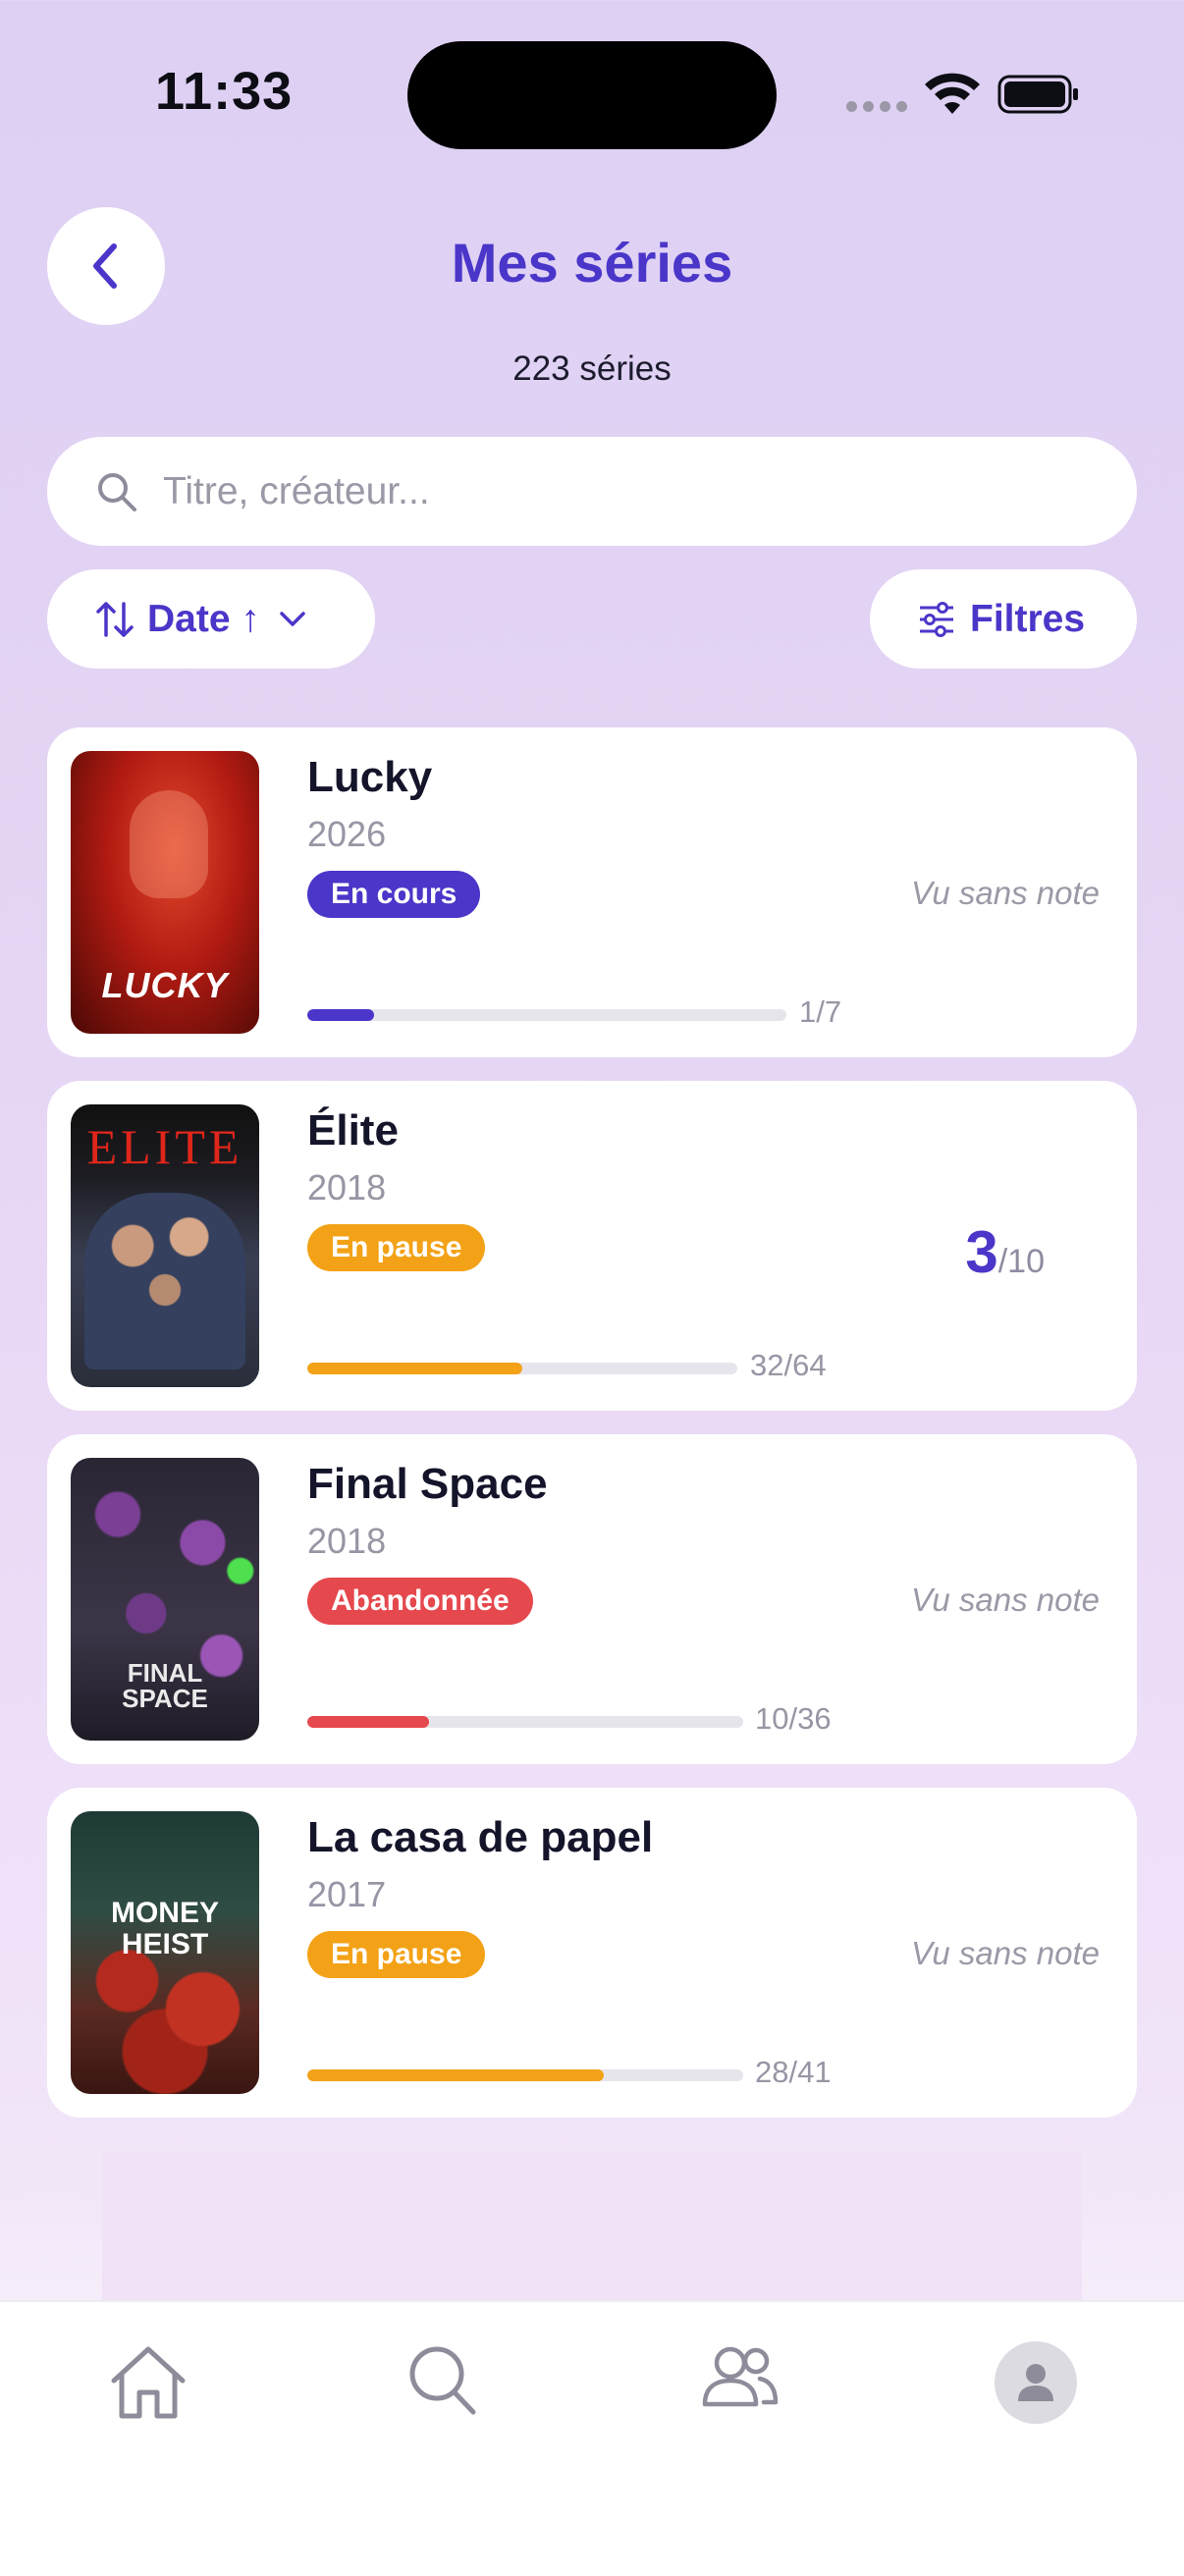 This screenshot has height=2576, width=1184. What do you see at coordinates (427, 1484) in the screenshot?
I see `series-title: Final Space` at bounding box center [427, 1484].